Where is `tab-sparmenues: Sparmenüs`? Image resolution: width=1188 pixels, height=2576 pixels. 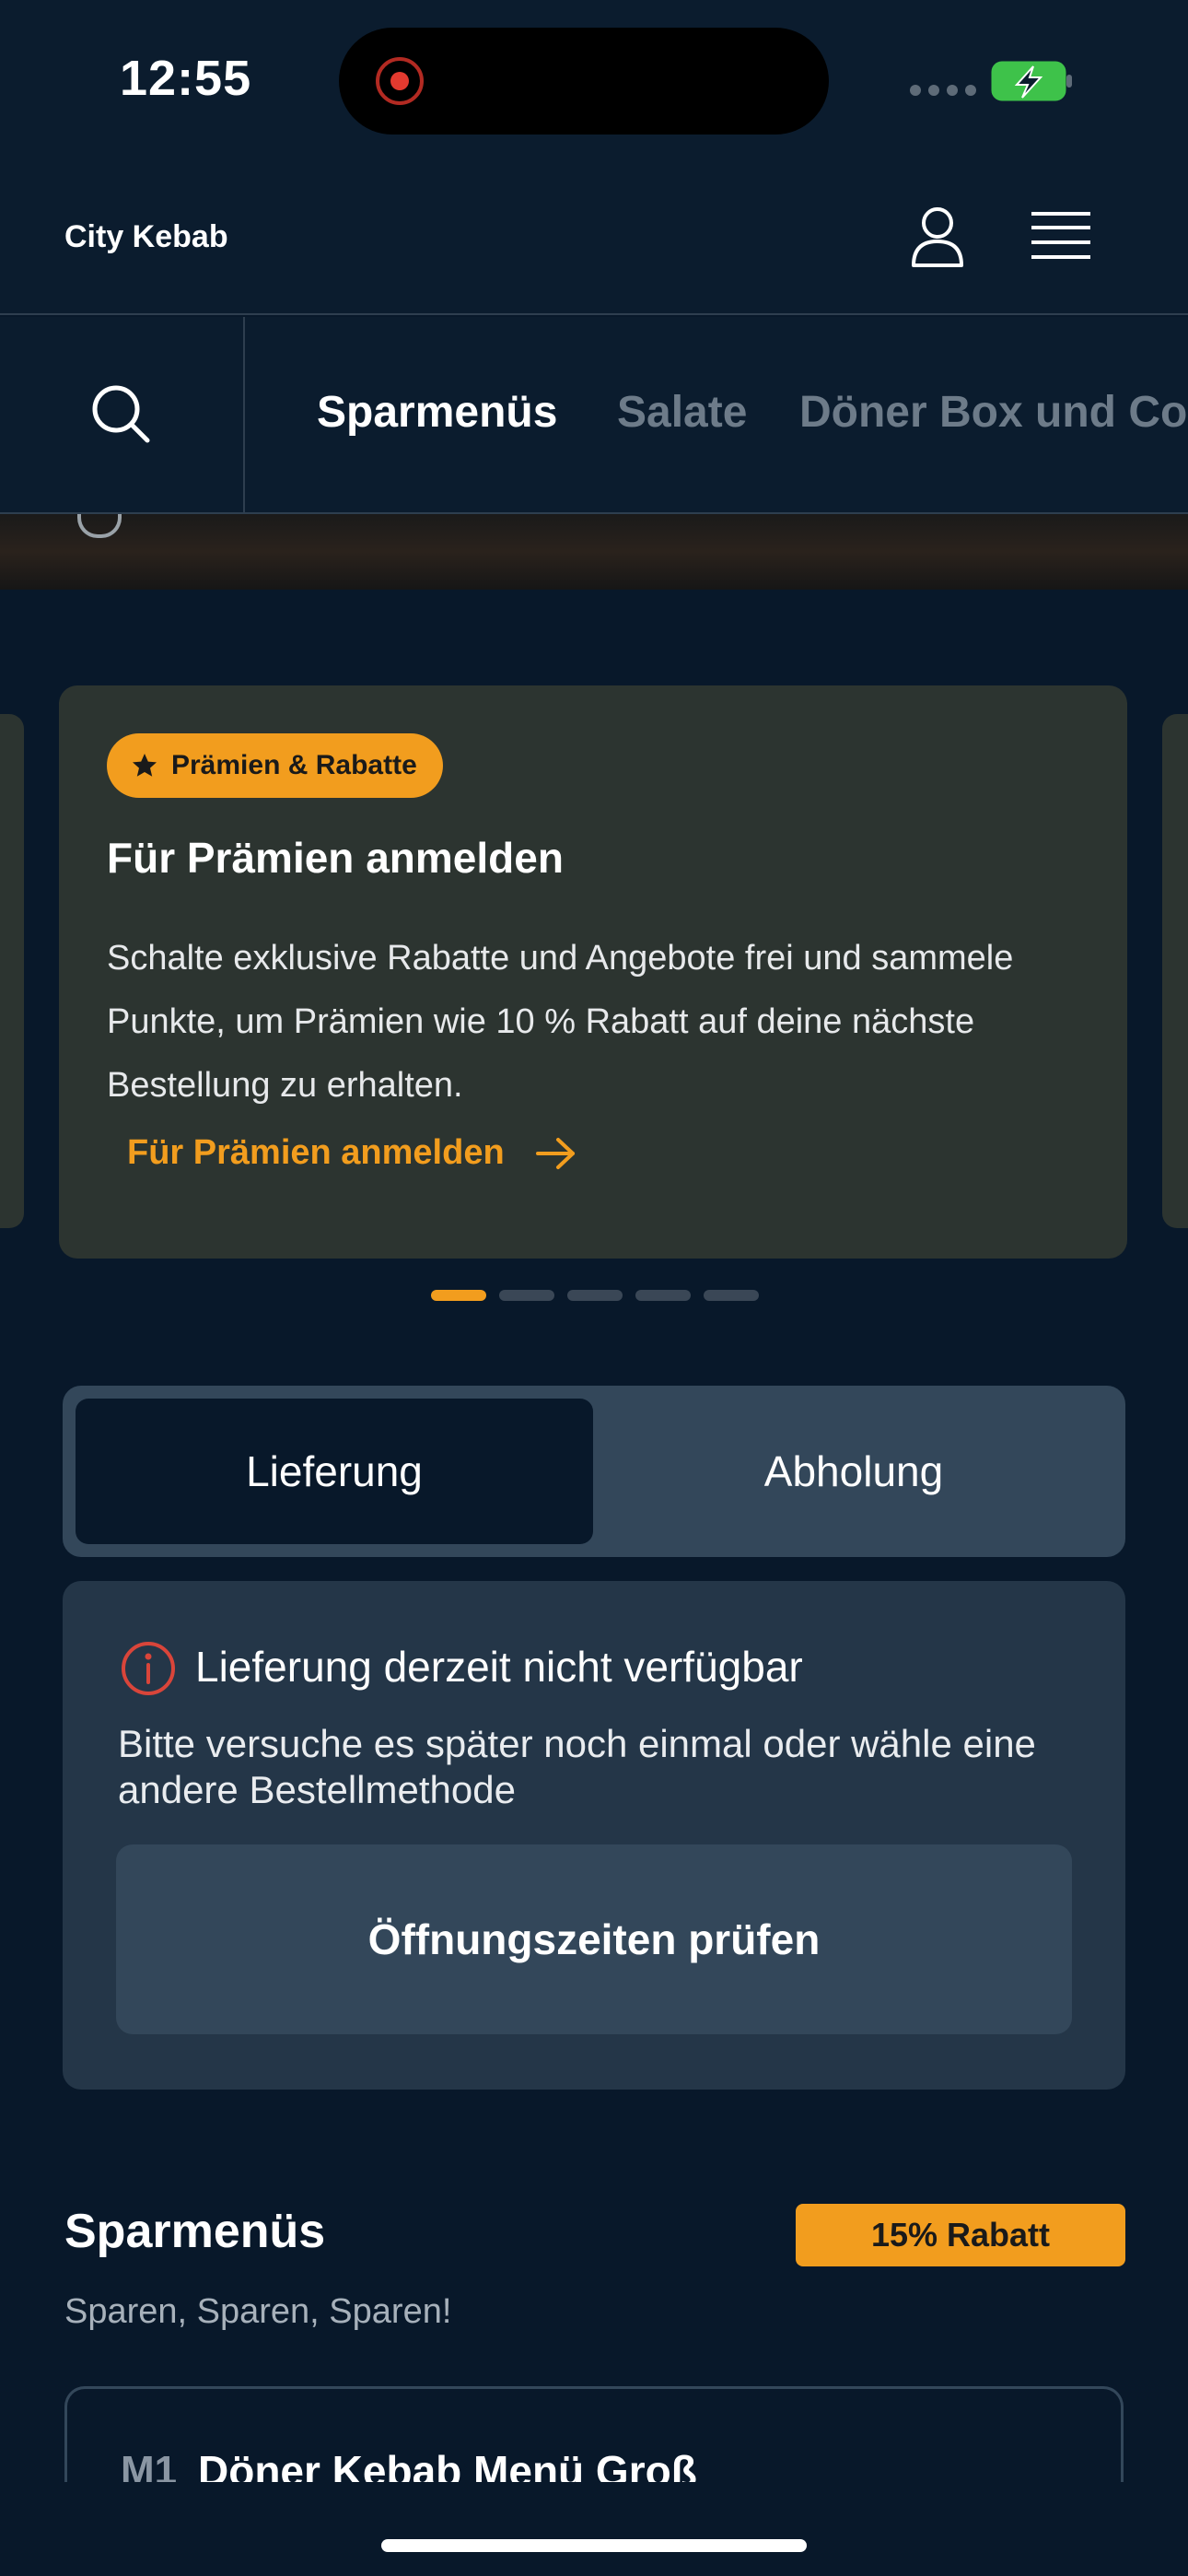
tab-sparmenues: Sparmenüs is located at coordinates (437, 412).